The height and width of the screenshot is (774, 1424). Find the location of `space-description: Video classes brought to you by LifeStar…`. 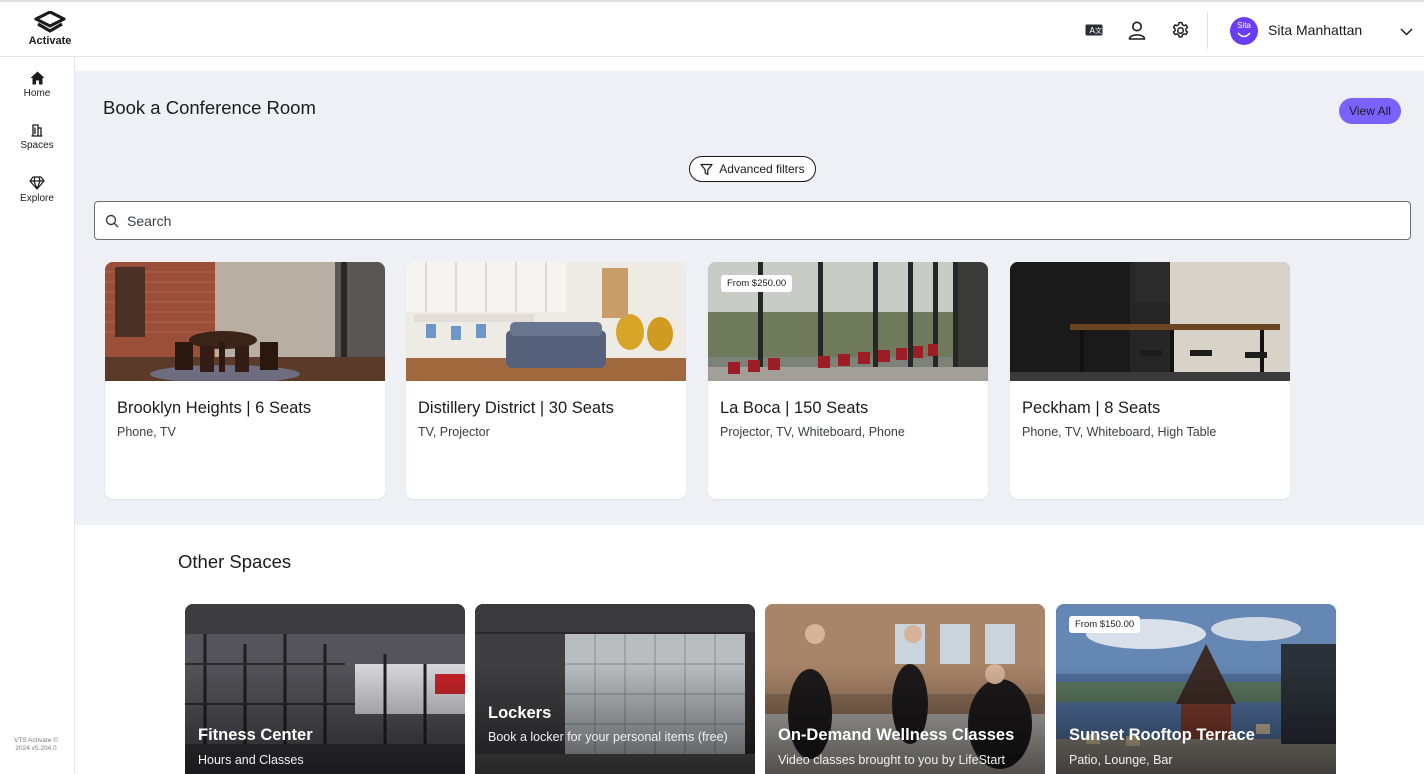

space-description: Video classes brought to you by LifeStar… is located at coordinates (891, 760).